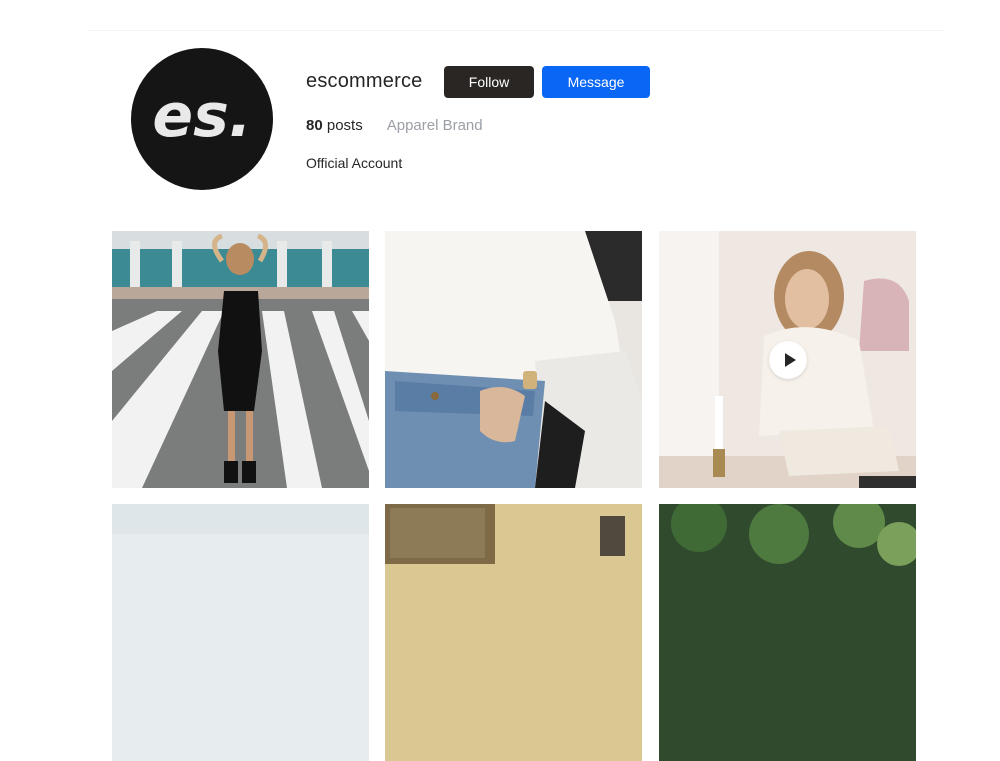 The image size is (1000, 761). What do you see at coordinates (596, 82) in the screenshot?
I see `message-button: Message` at bounding box center [596, 82].